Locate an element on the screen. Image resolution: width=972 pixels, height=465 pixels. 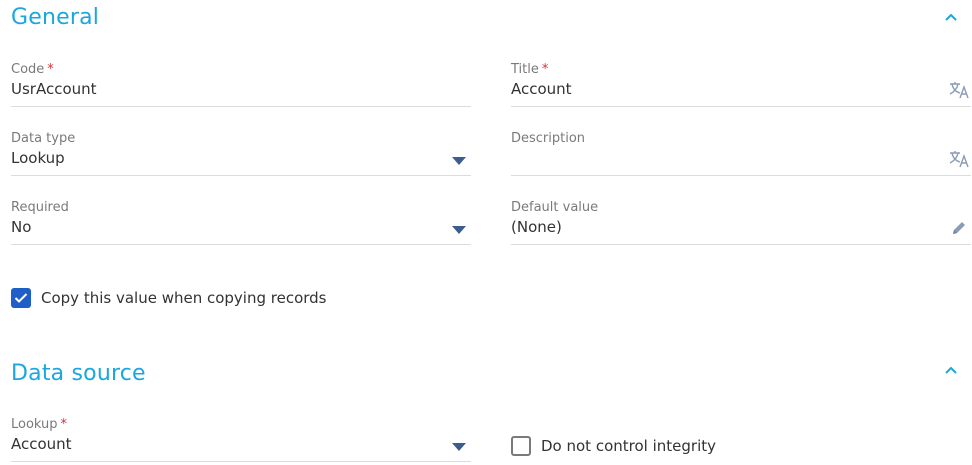
data-type-value: Lookup is located at coordinates (38, 158).